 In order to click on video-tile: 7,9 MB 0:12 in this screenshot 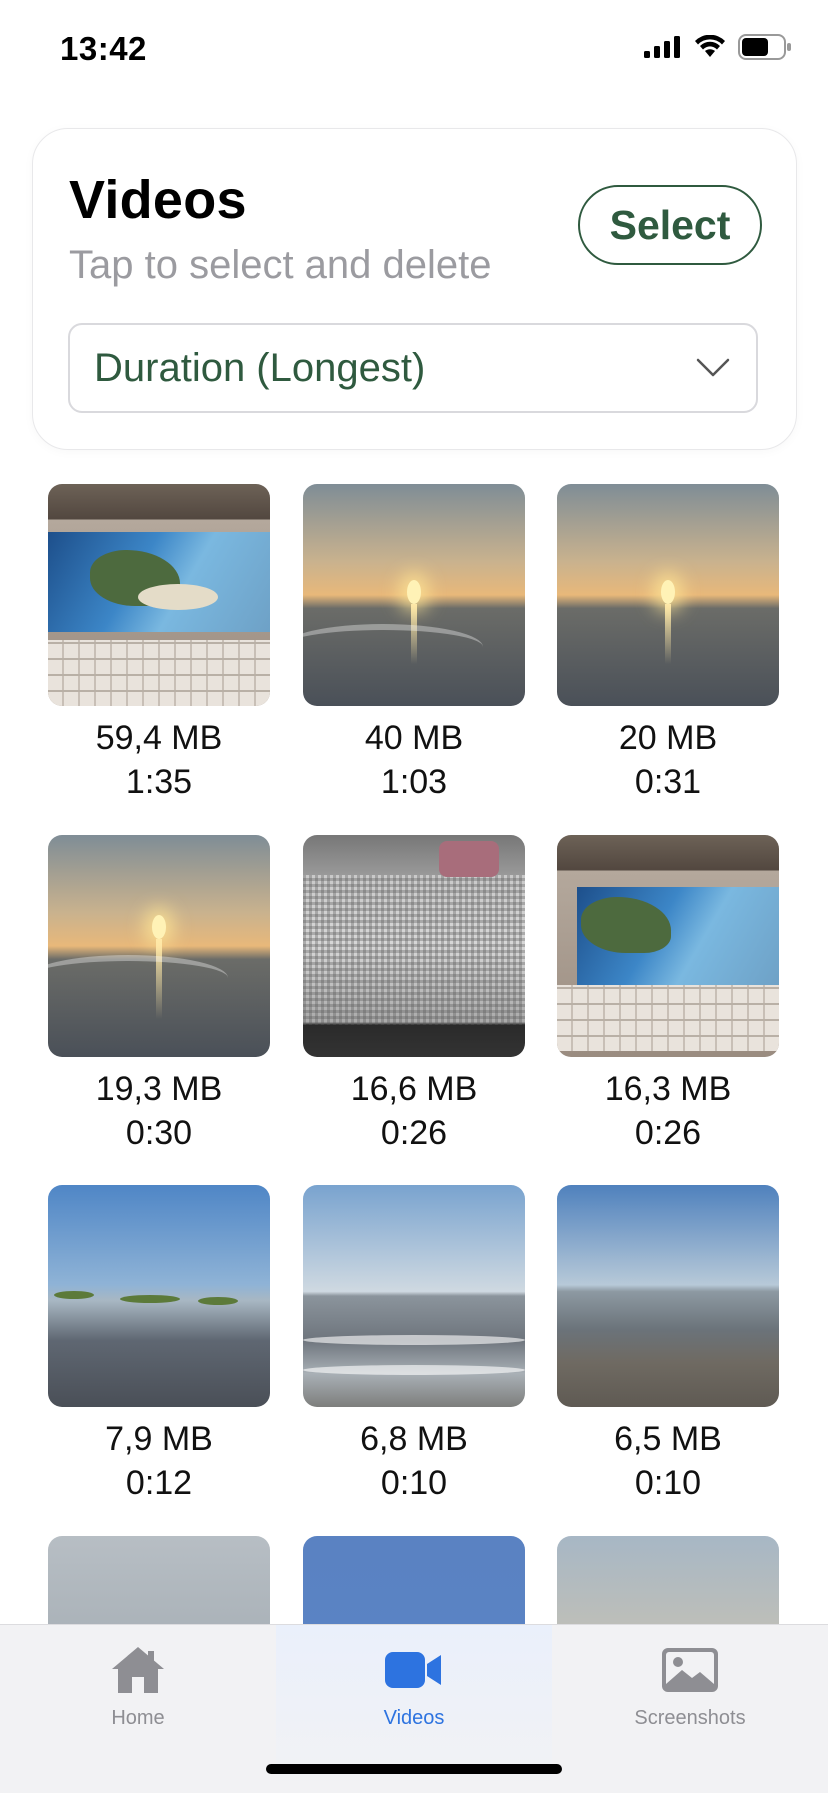, I will do `click(159, 1345)`.